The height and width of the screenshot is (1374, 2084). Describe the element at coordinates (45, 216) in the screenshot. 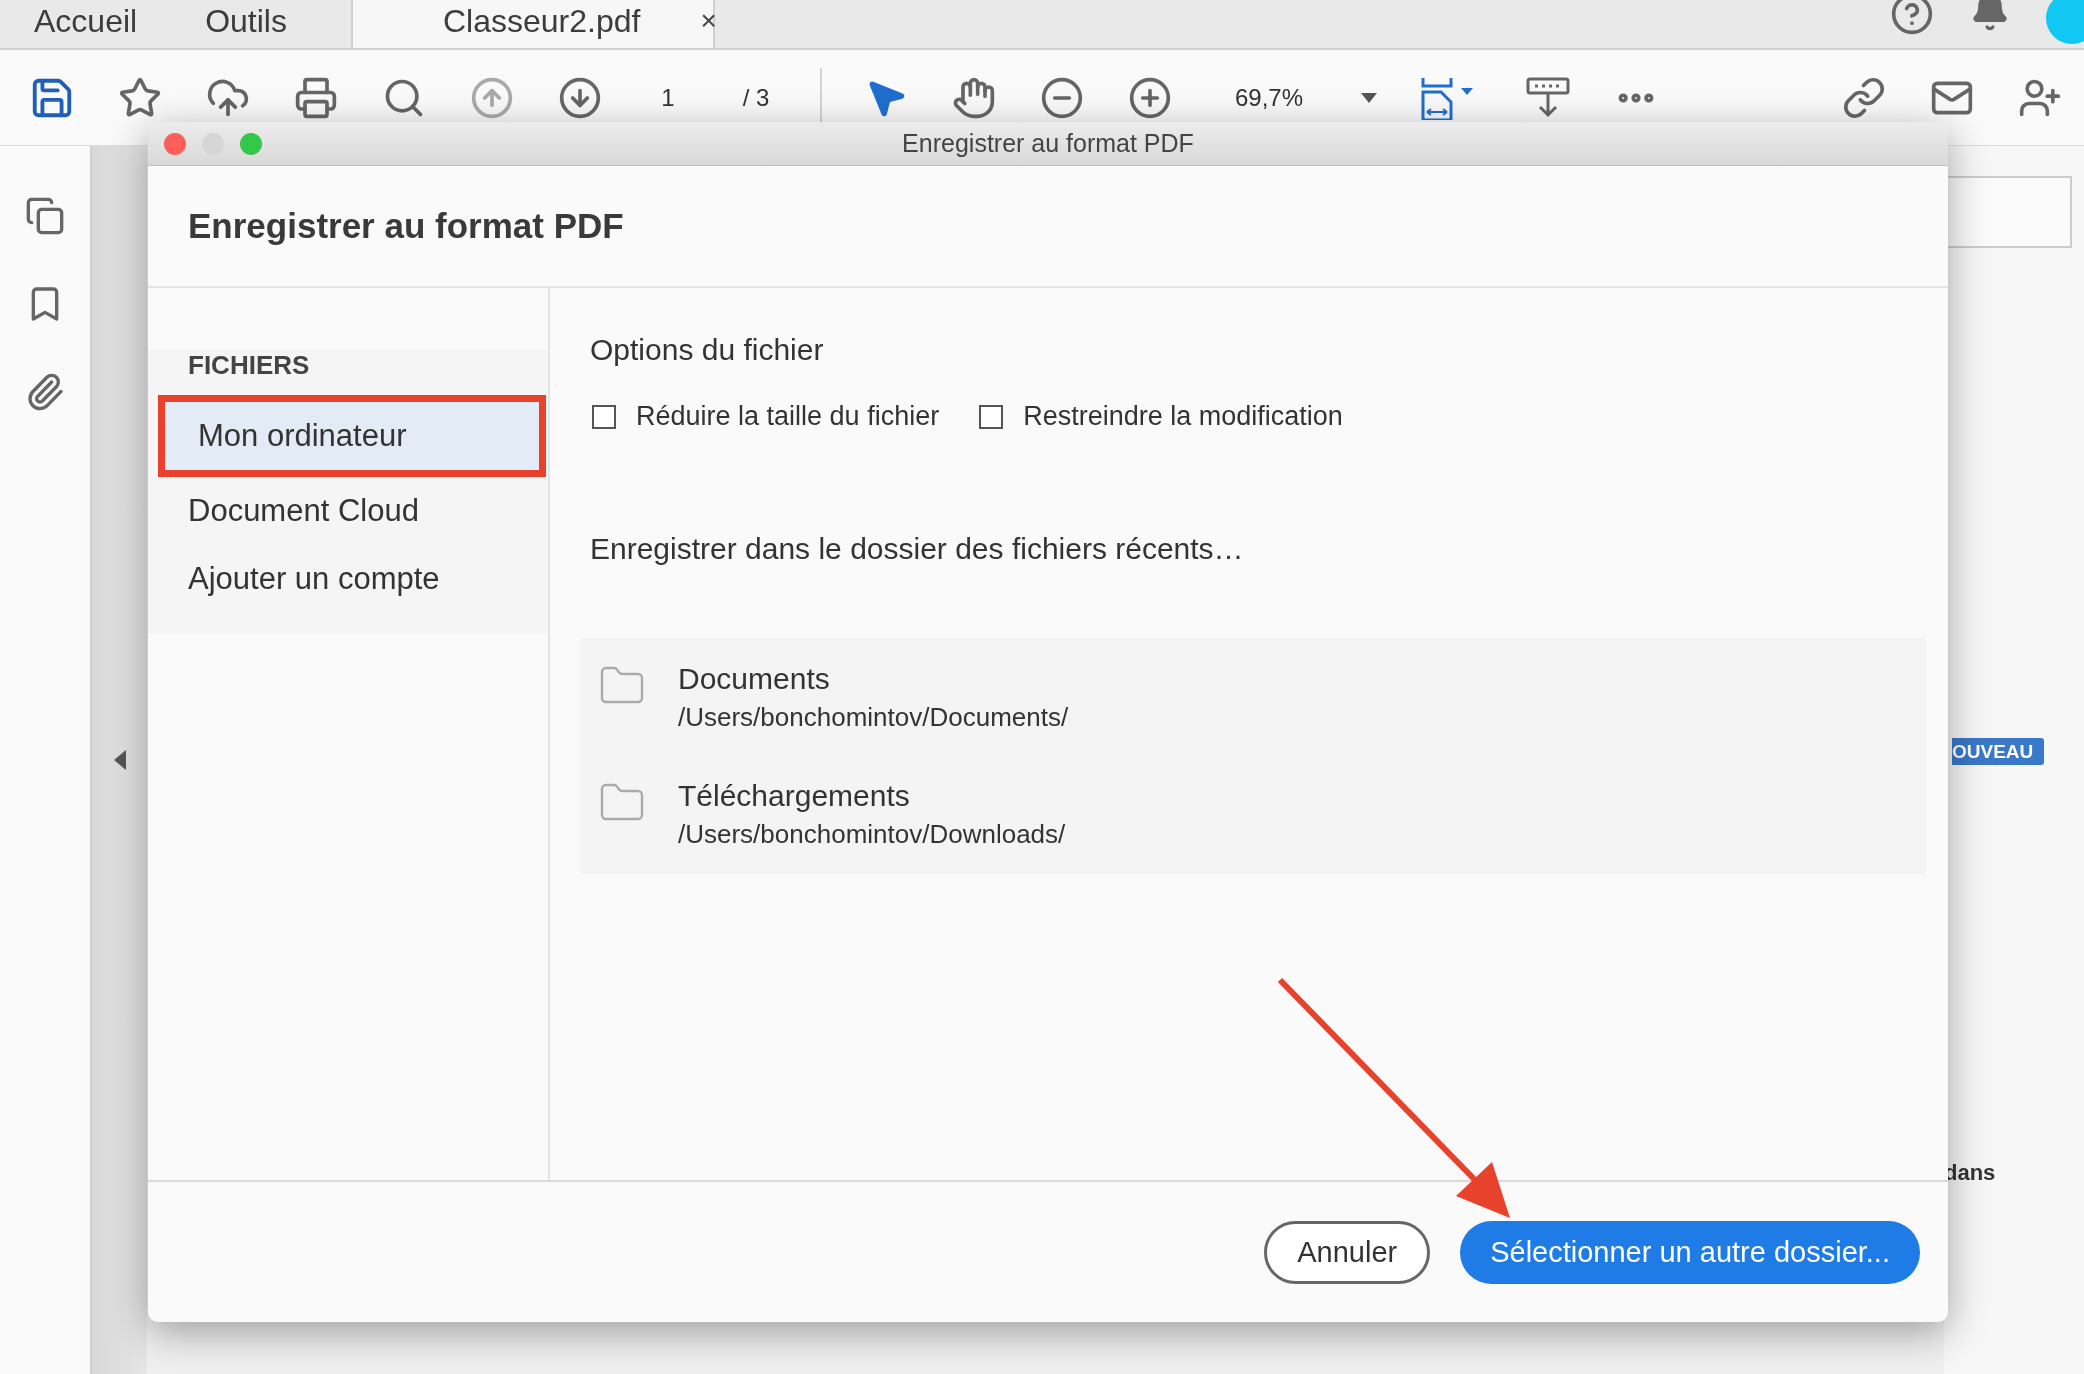

I see `pages-icon` at that location.